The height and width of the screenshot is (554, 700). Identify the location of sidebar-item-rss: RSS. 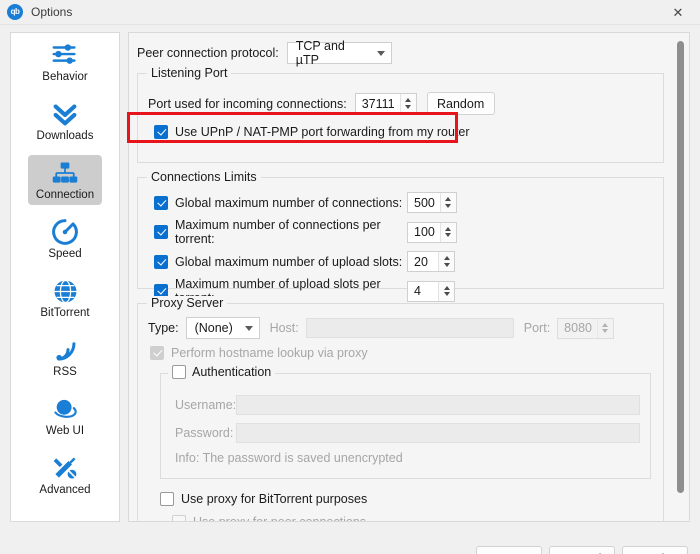
(65, 357).